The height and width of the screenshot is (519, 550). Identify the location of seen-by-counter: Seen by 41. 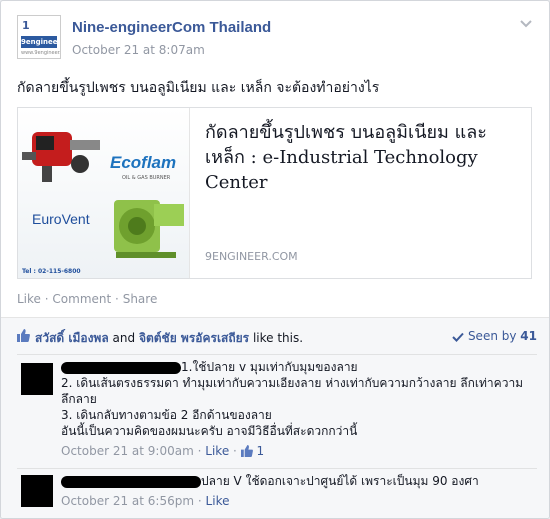
(494, 336).